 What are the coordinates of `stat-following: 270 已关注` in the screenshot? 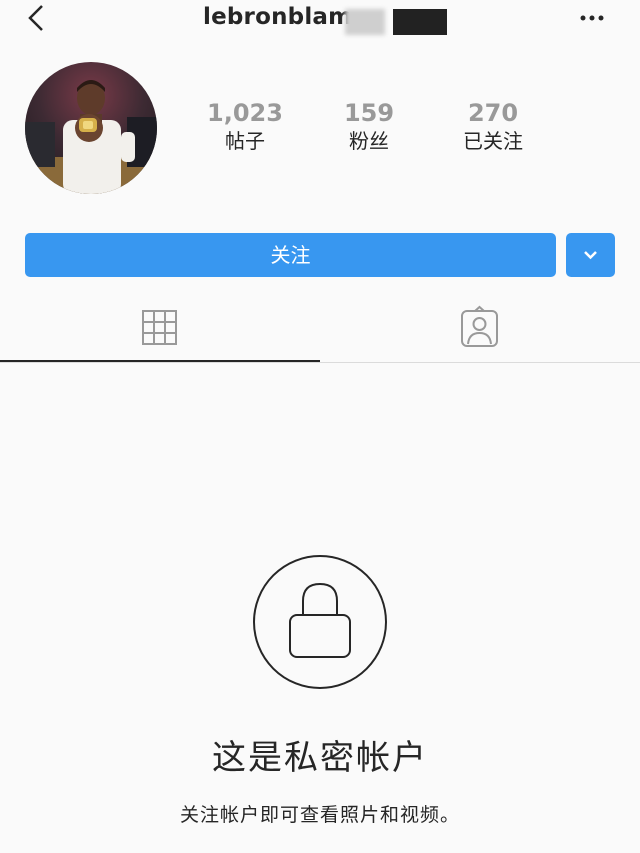 It's located at (493, 126).